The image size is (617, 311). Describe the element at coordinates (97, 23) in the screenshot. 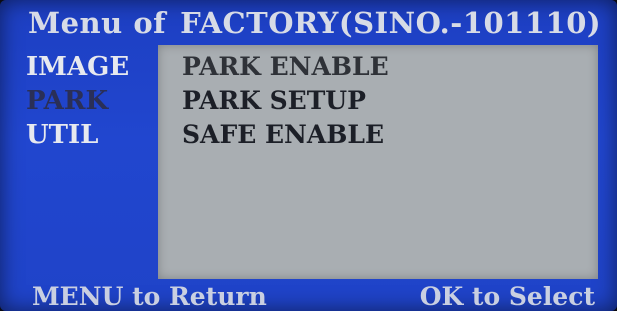

I see `menu-label: Menu of` at that location.